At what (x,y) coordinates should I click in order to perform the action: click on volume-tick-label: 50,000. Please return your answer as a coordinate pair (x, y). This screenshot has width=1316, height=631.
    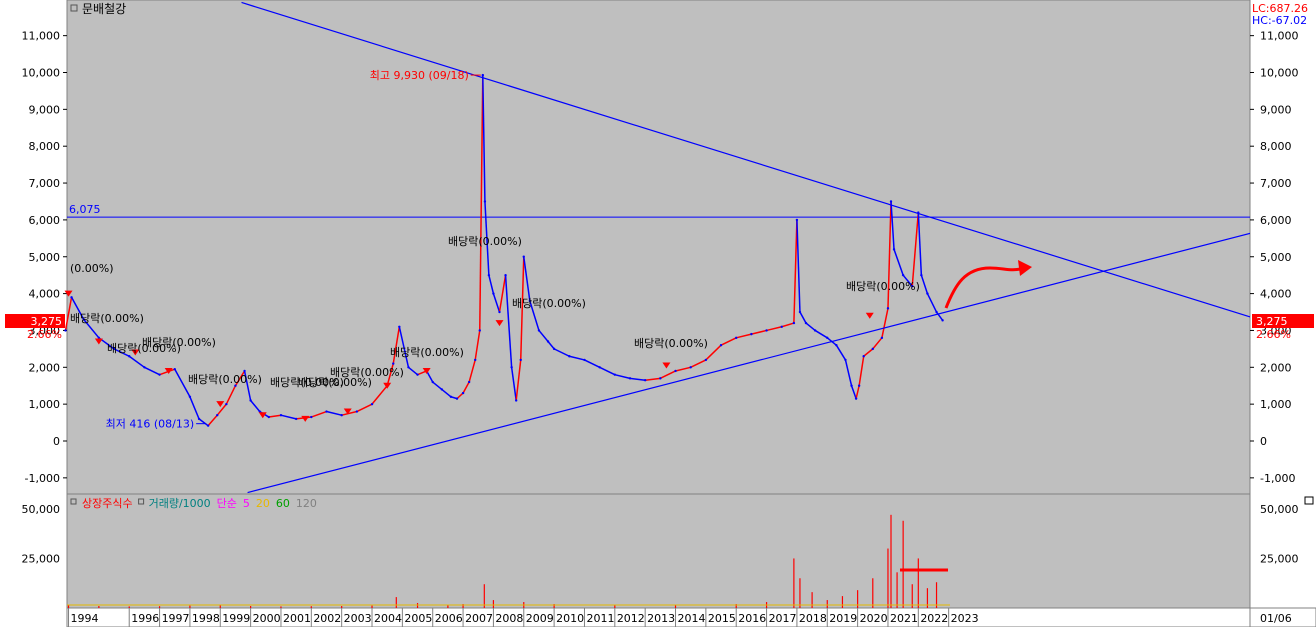
    Looking at the image, I should click on (1279, 509).